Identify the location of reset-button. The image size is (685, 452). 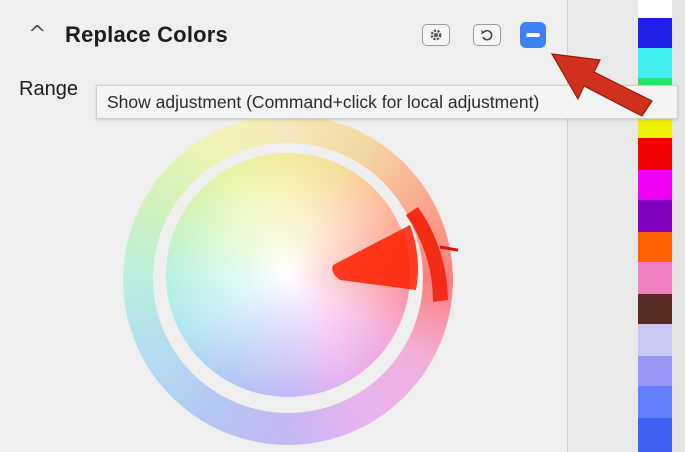
(487, 35).